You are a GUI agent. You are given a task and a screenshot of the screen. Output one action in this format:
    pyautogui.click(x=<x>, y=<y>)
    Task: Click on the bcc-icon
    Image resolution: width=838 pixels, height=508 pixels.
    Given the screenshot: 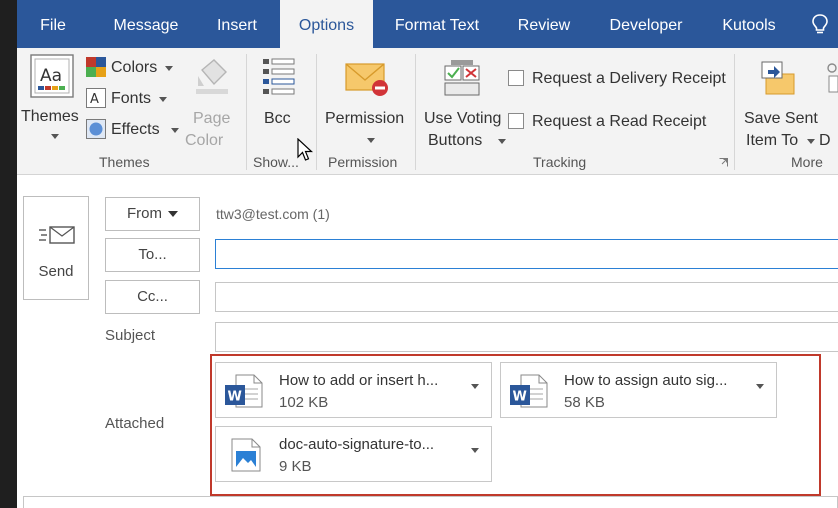 What is the action you would take?
    pyautogui.click(x=279, y=76)
    